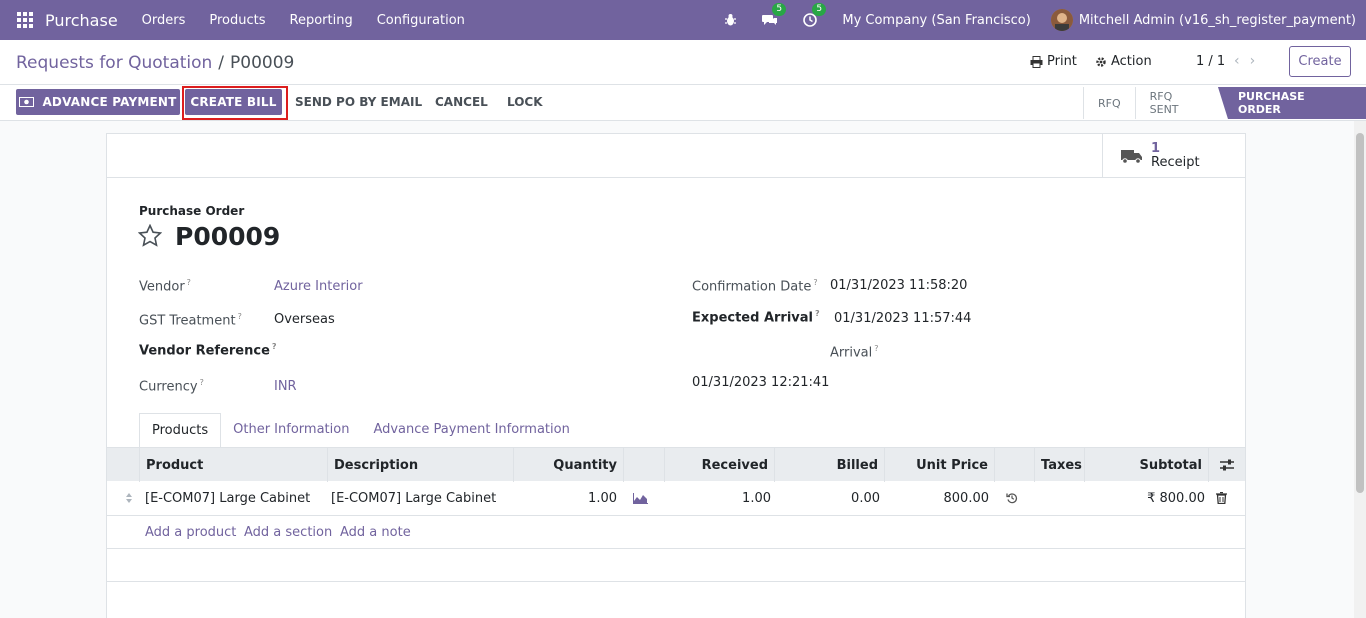  Describe the element at coordinates (358, 102) in the screenshot. I see `send-po-email-button: SEND PO BY EMAIL` at that location.